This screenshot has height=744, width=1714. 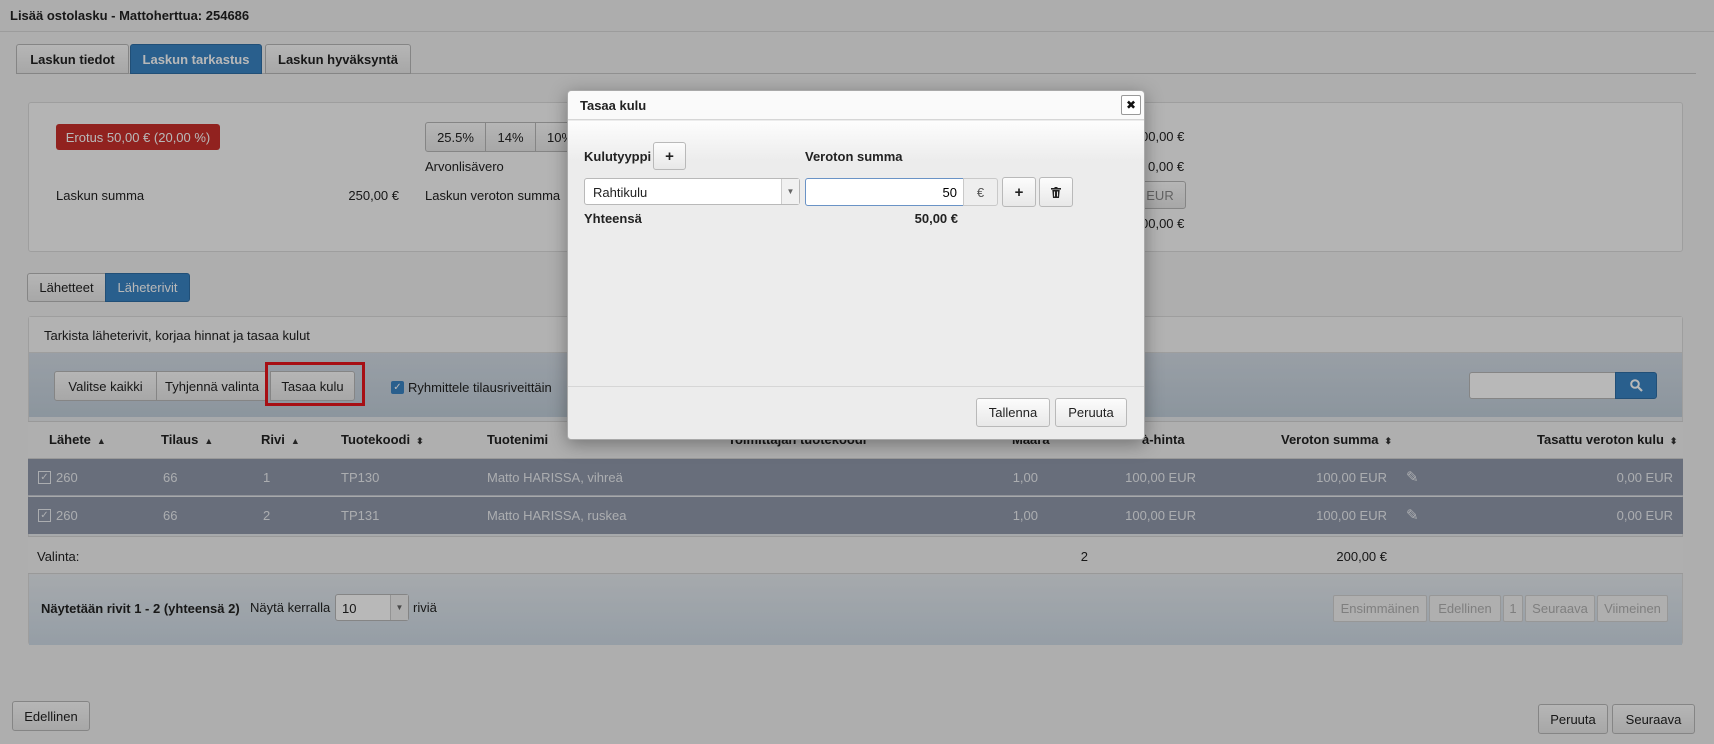 What do you see at coordinates (613, 218) in the screenshot?
I see `total-label: Yhteensä` at bounding box center [613, 218].